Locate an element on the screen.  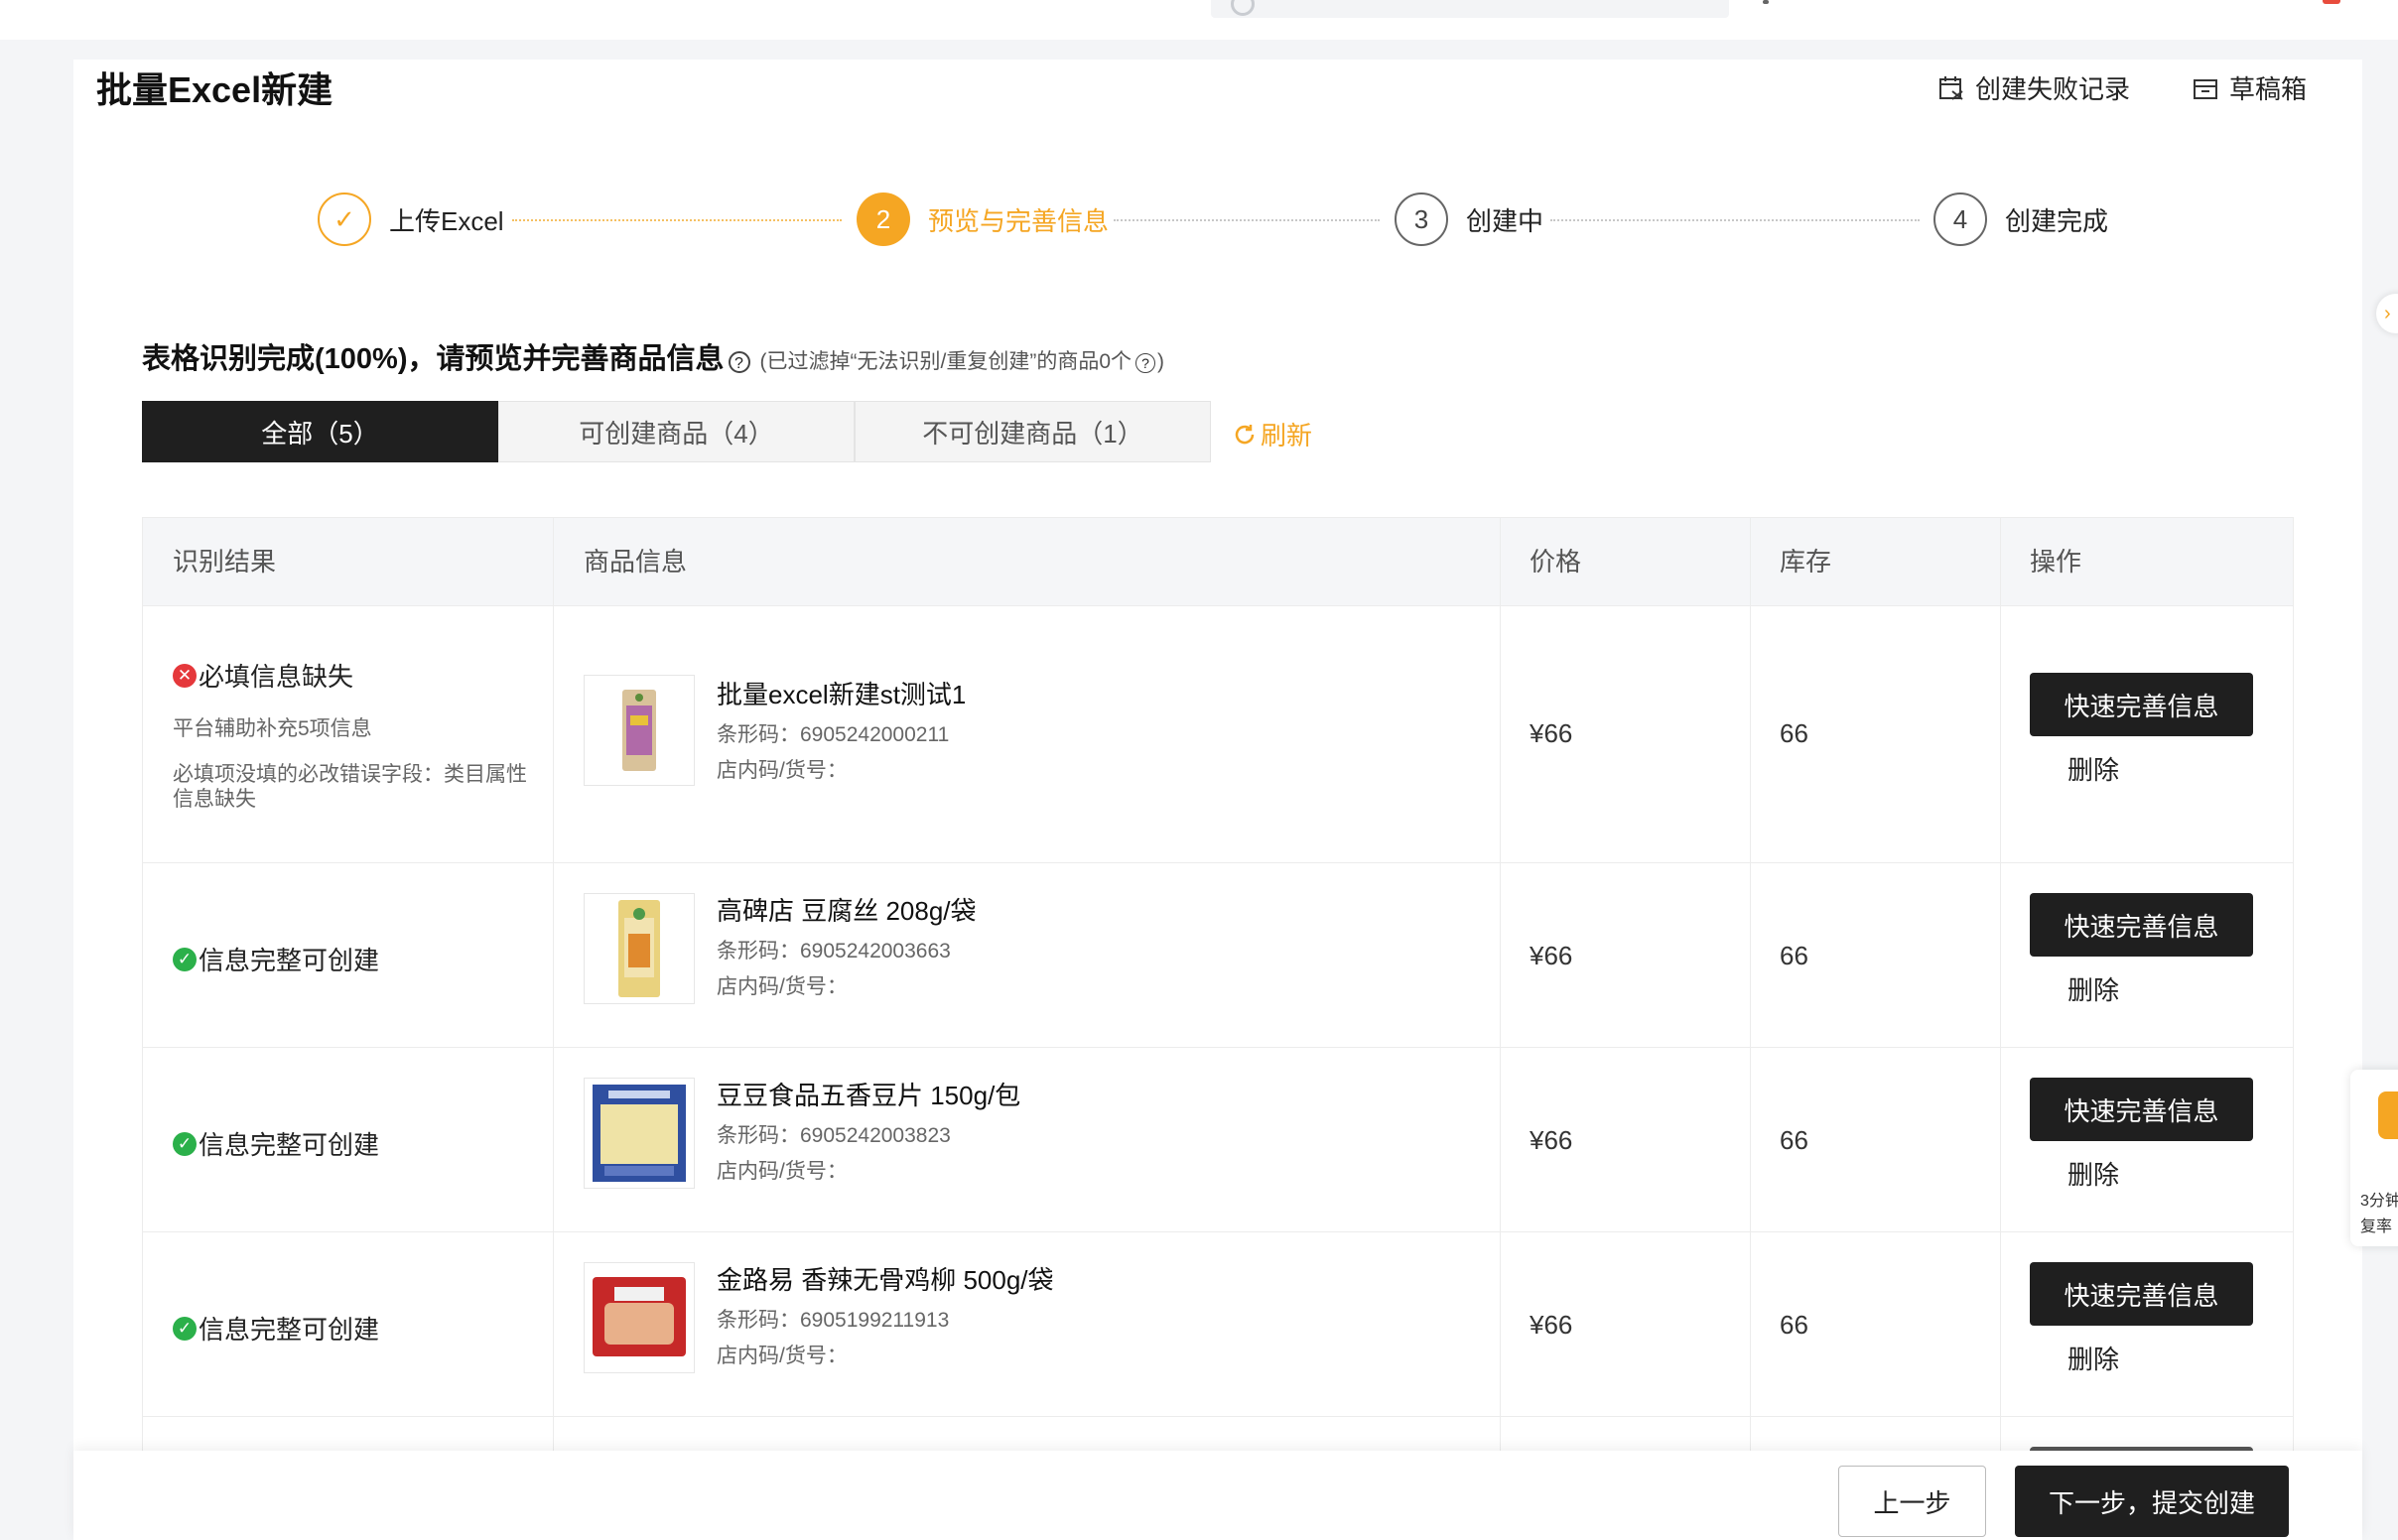
step-label: 上传Excel is located at coordinates (446, 220).